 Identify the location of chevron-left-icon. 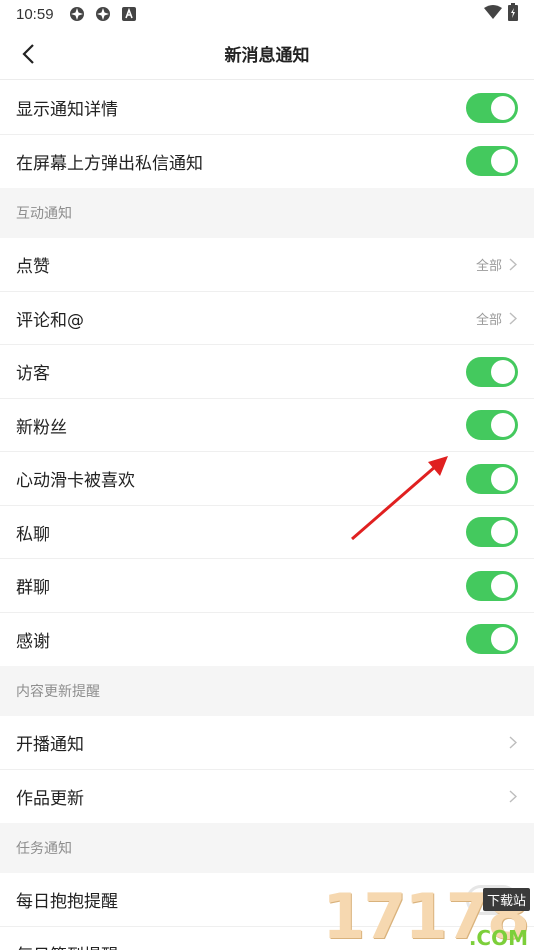
(28, 54).